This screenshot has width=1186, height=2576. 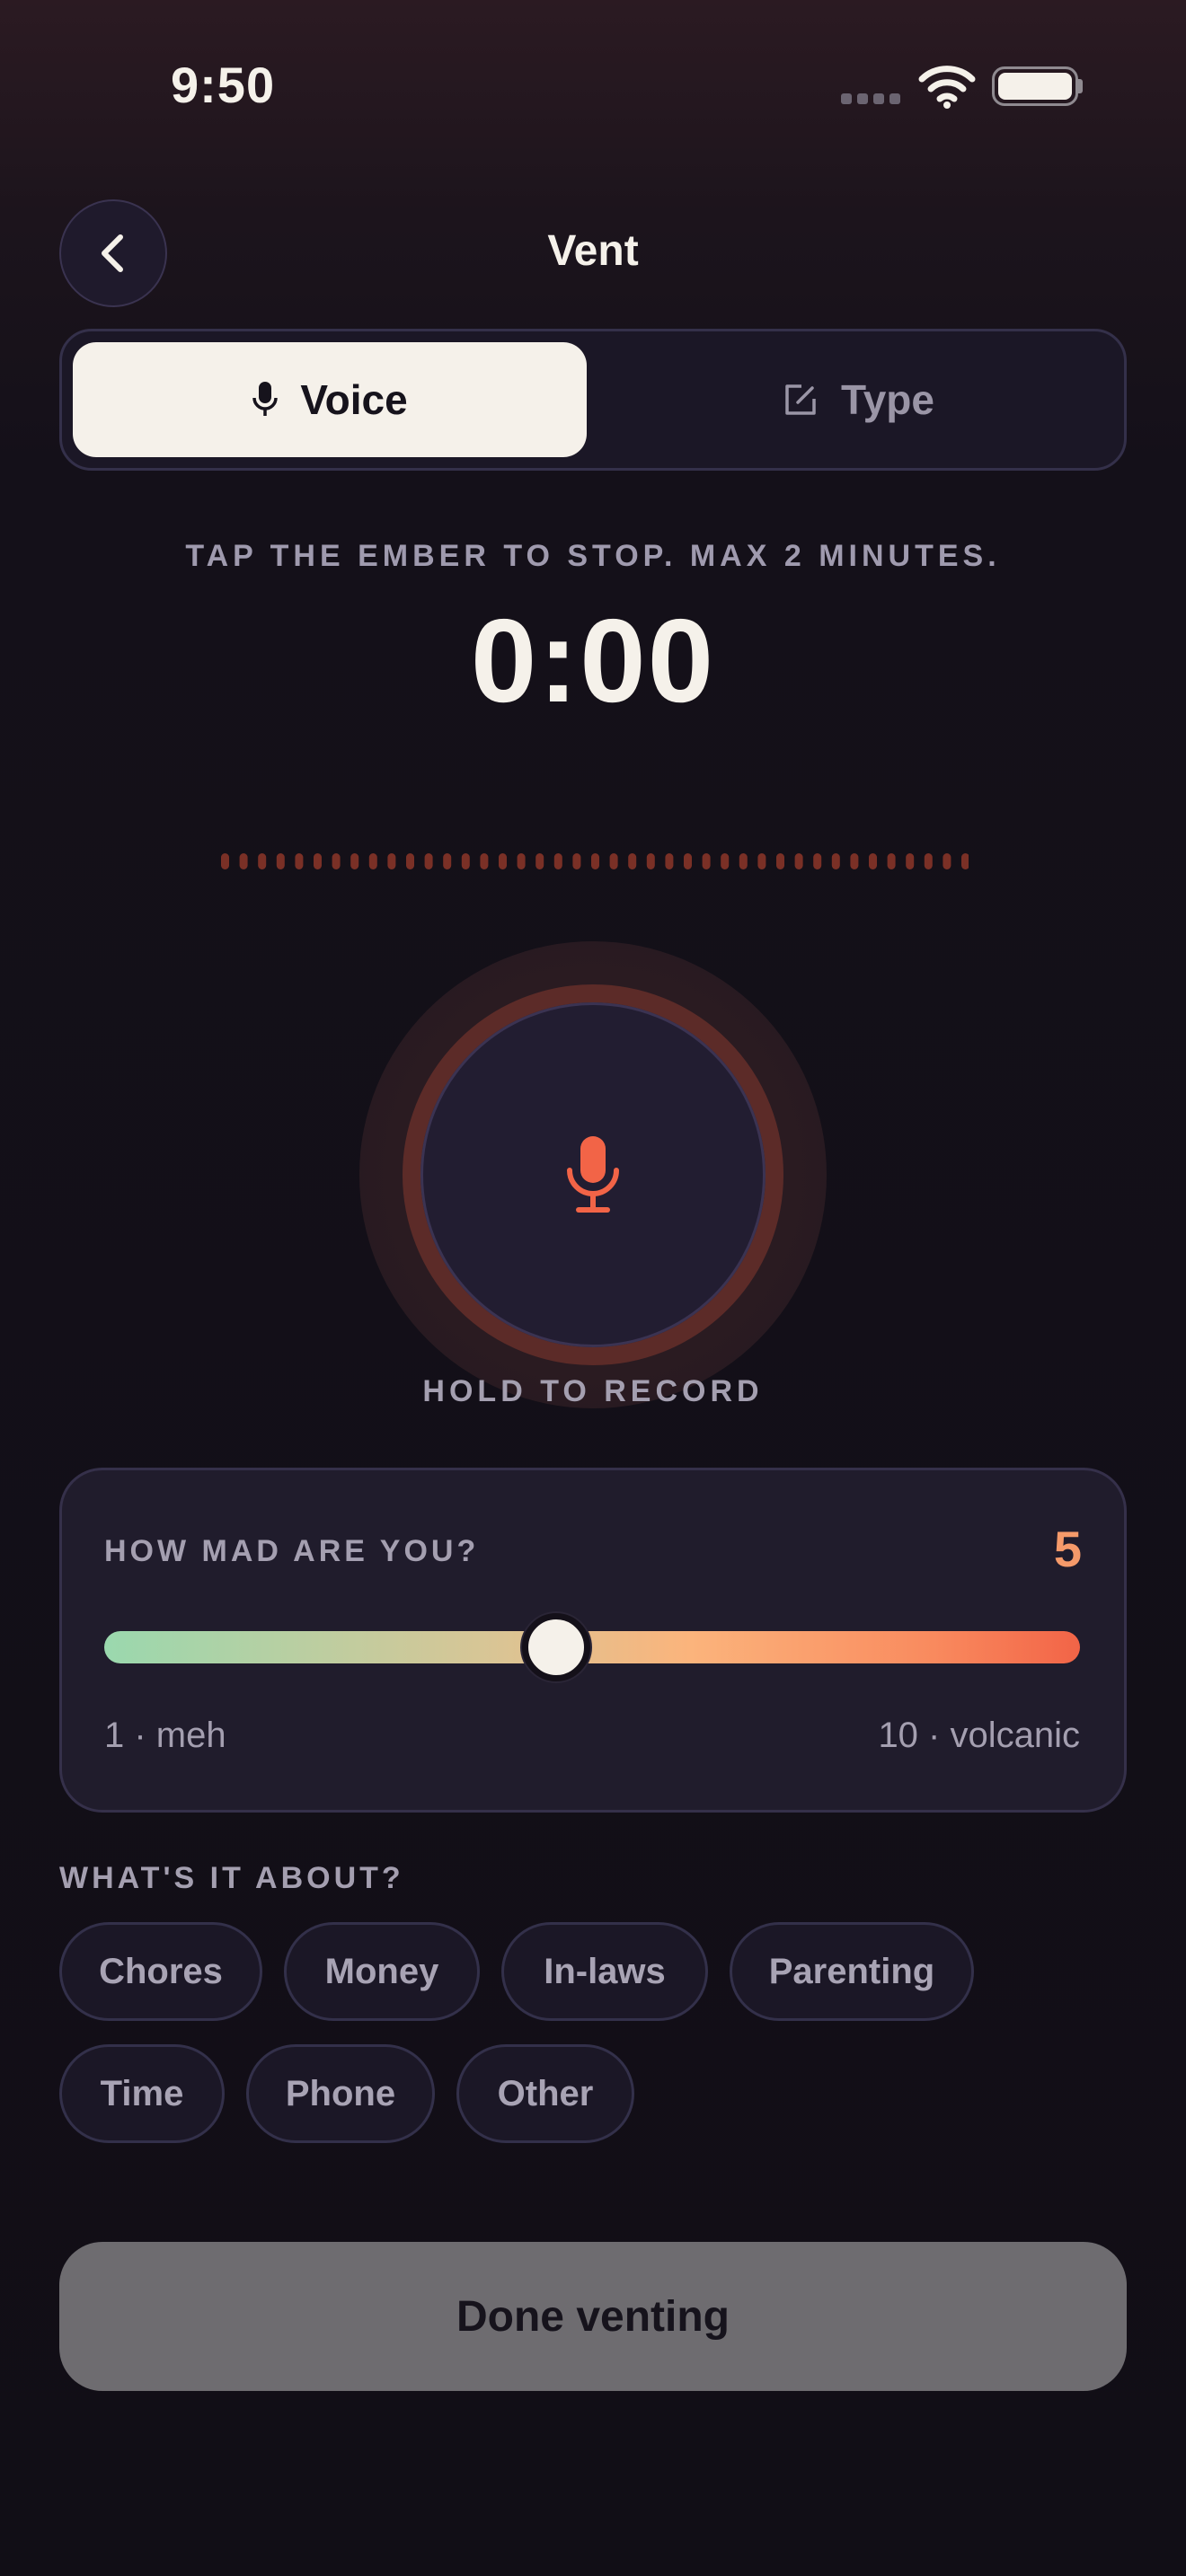 I want to click on tab-voice-label: Voice, so click(x=354, y=399).